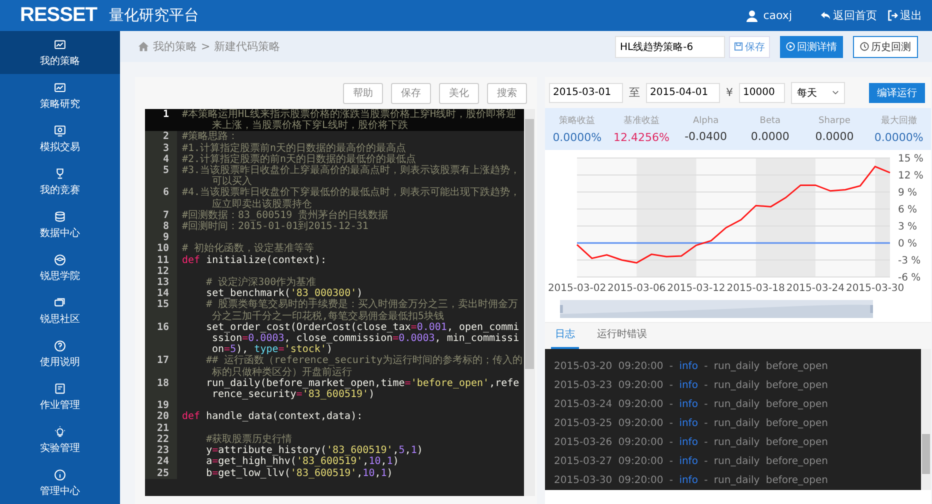 The image size is (932, 504). What do you see at coordinates (706, 121) in the screenshot?
I see `stat-label: Alpha` at bounding box center [706, 121].